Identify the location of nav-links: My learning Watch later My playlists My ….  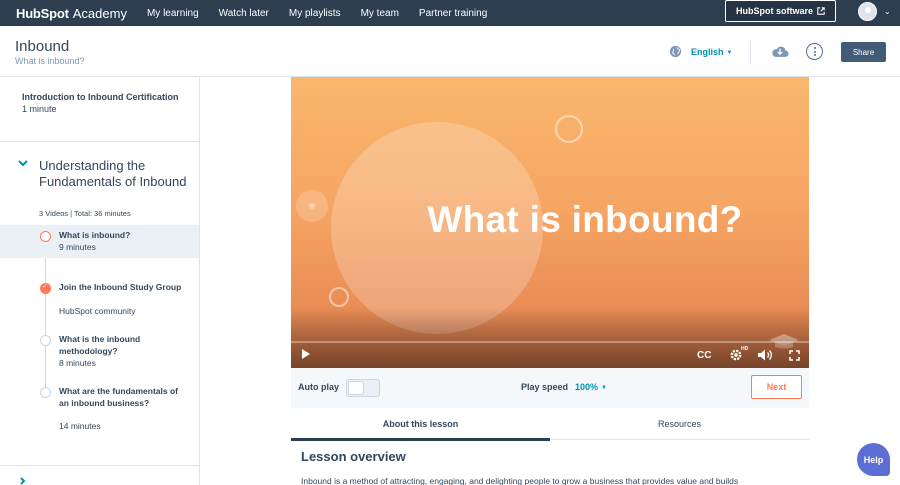
(327, 13).